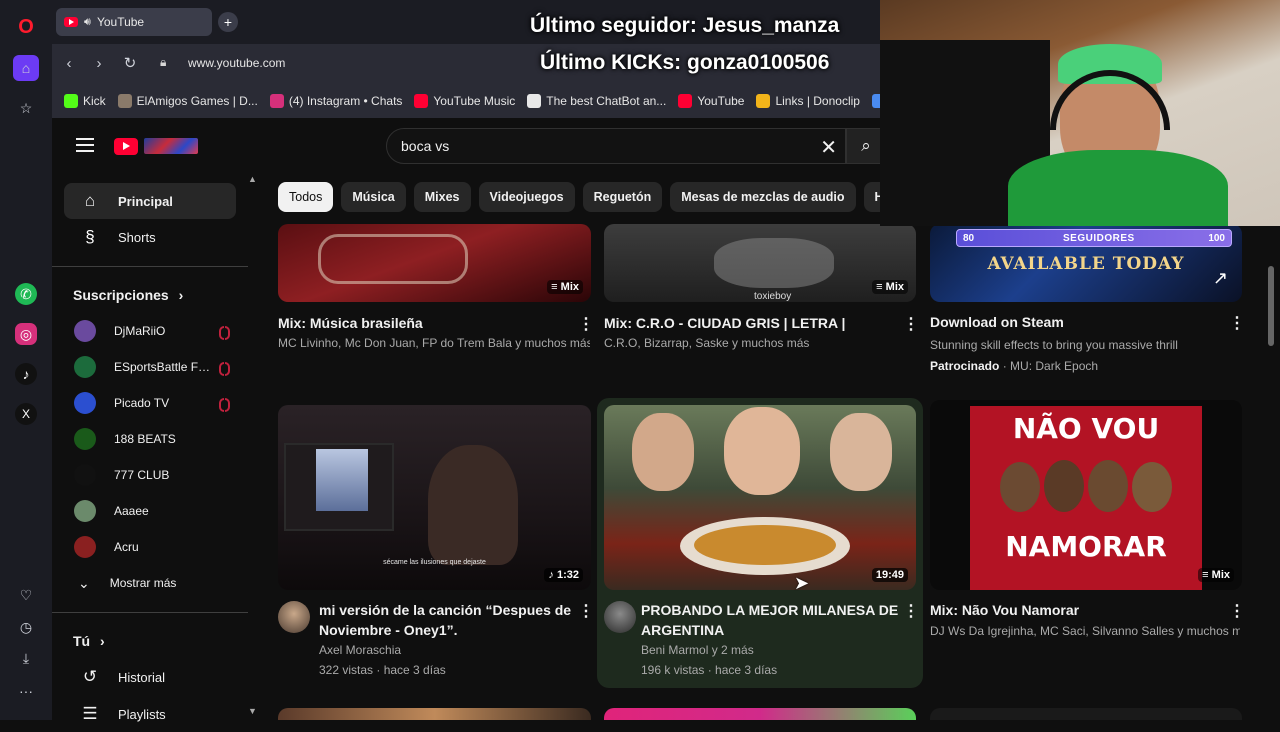 This screenshot has height=732, width=1280. What do you see at coordinates (26, 108) in the screenshot?
I see `star-icon: ☆` at bounding box center [26, 108].